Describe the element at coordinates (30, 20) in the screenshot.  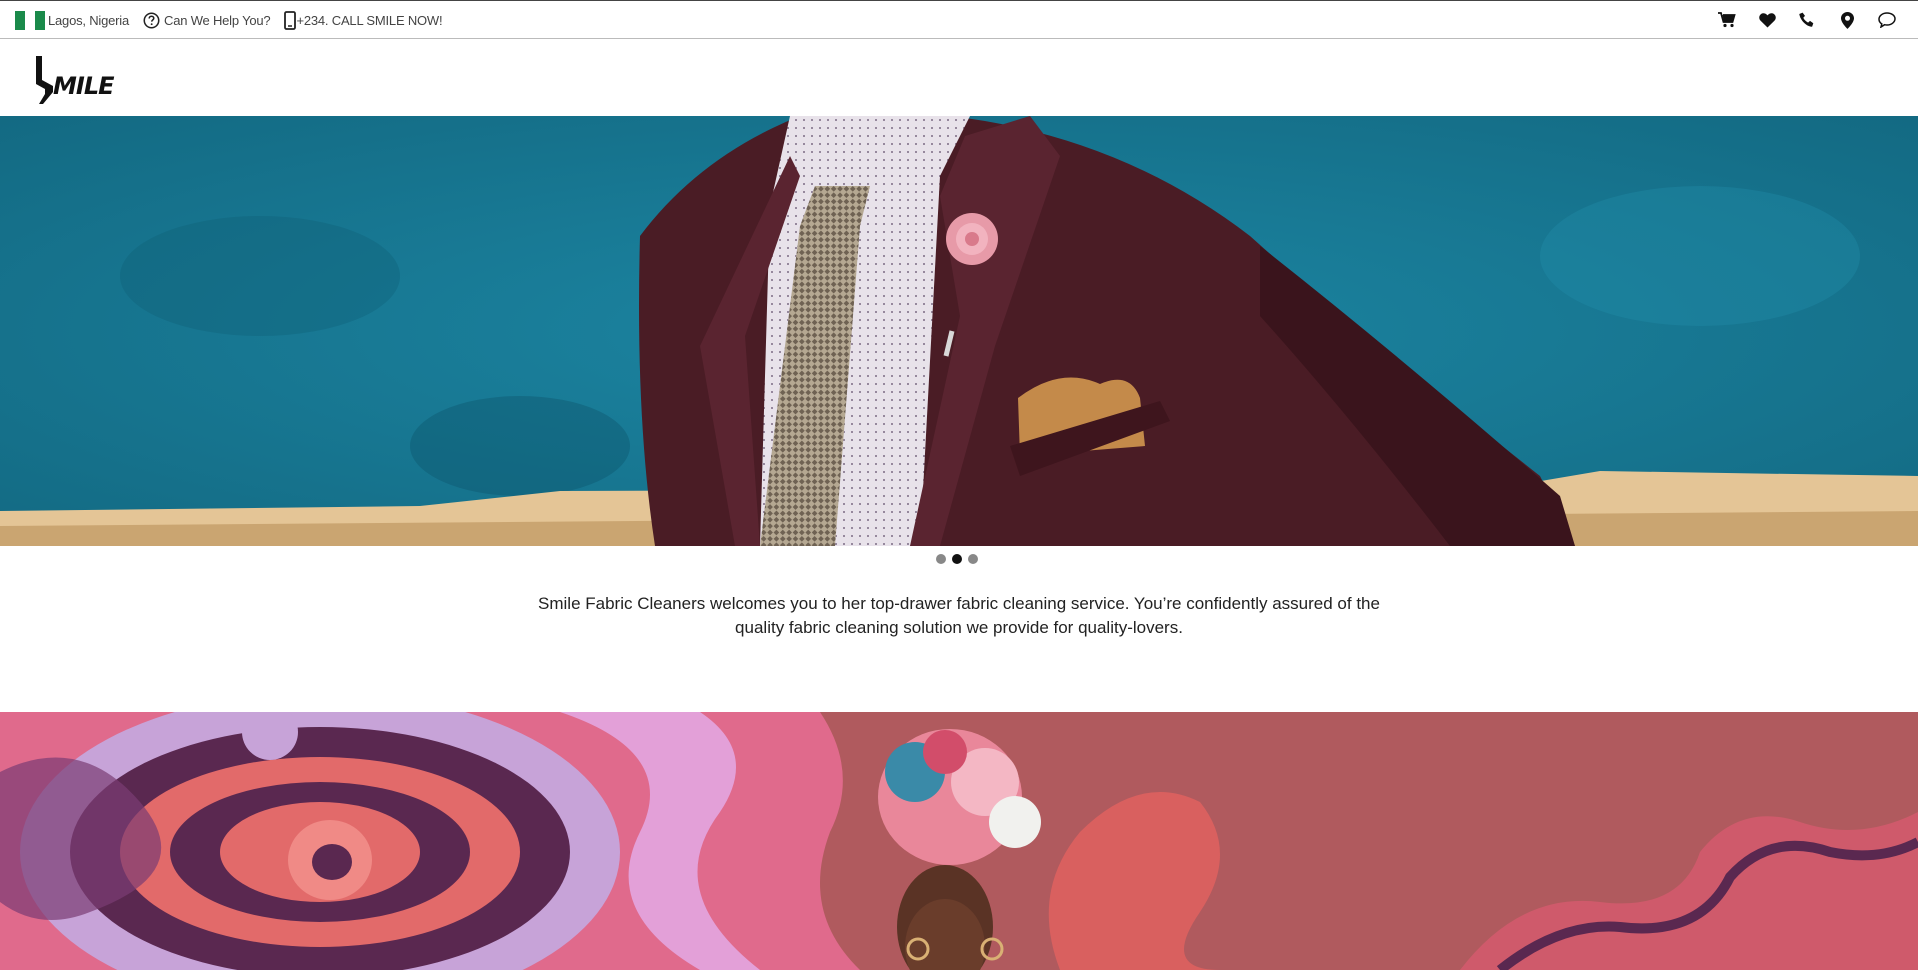
I see `nigeria-flag-icon` at that location.